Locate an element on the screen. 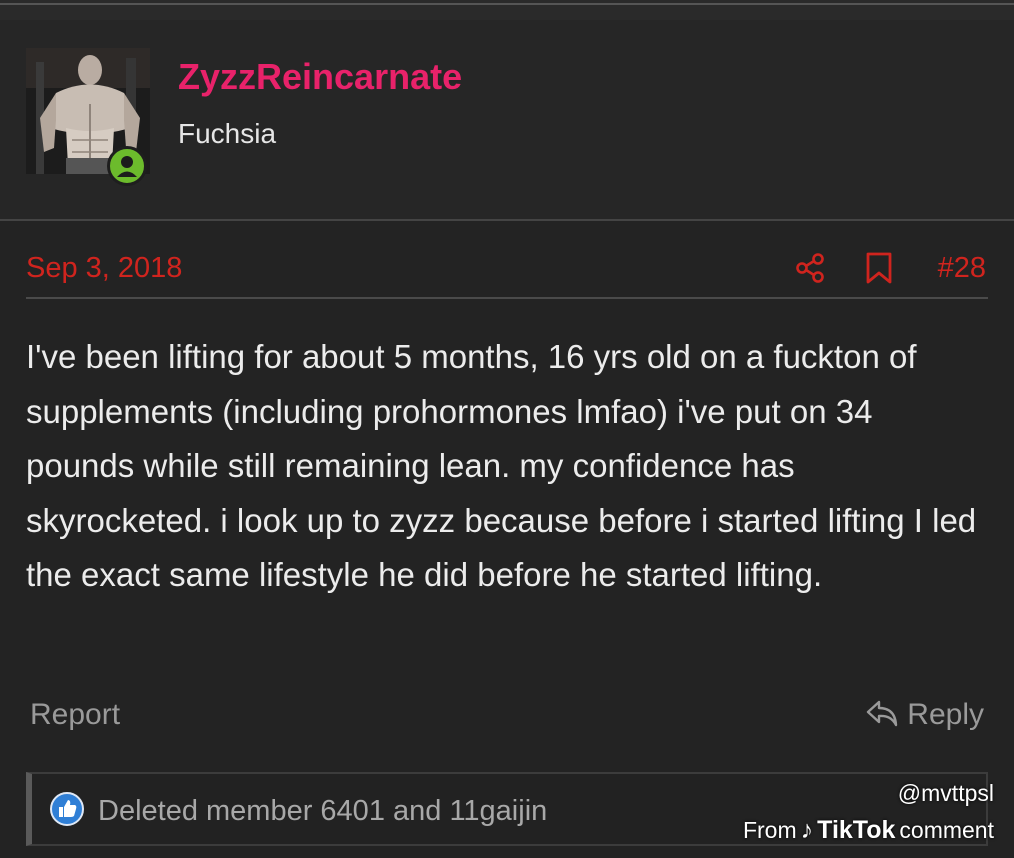  user-title: Fuchsia is located at coordinates (227, 133).